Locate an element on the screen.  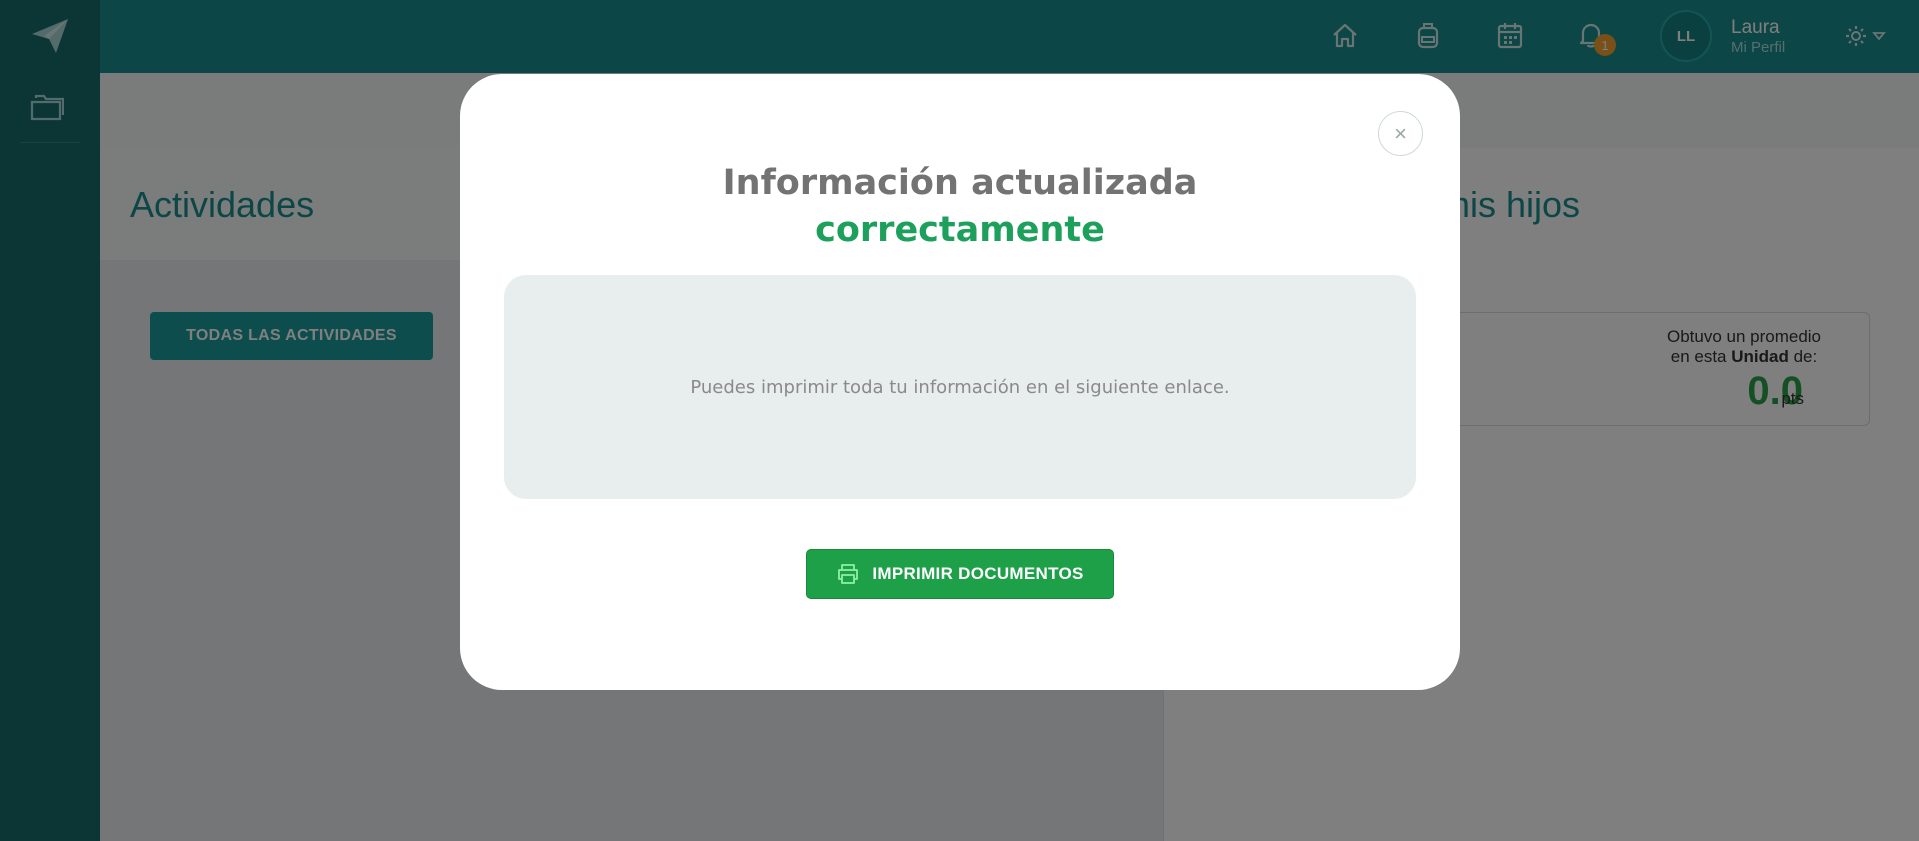
close-button: × is located at coordinates (1400, 133).